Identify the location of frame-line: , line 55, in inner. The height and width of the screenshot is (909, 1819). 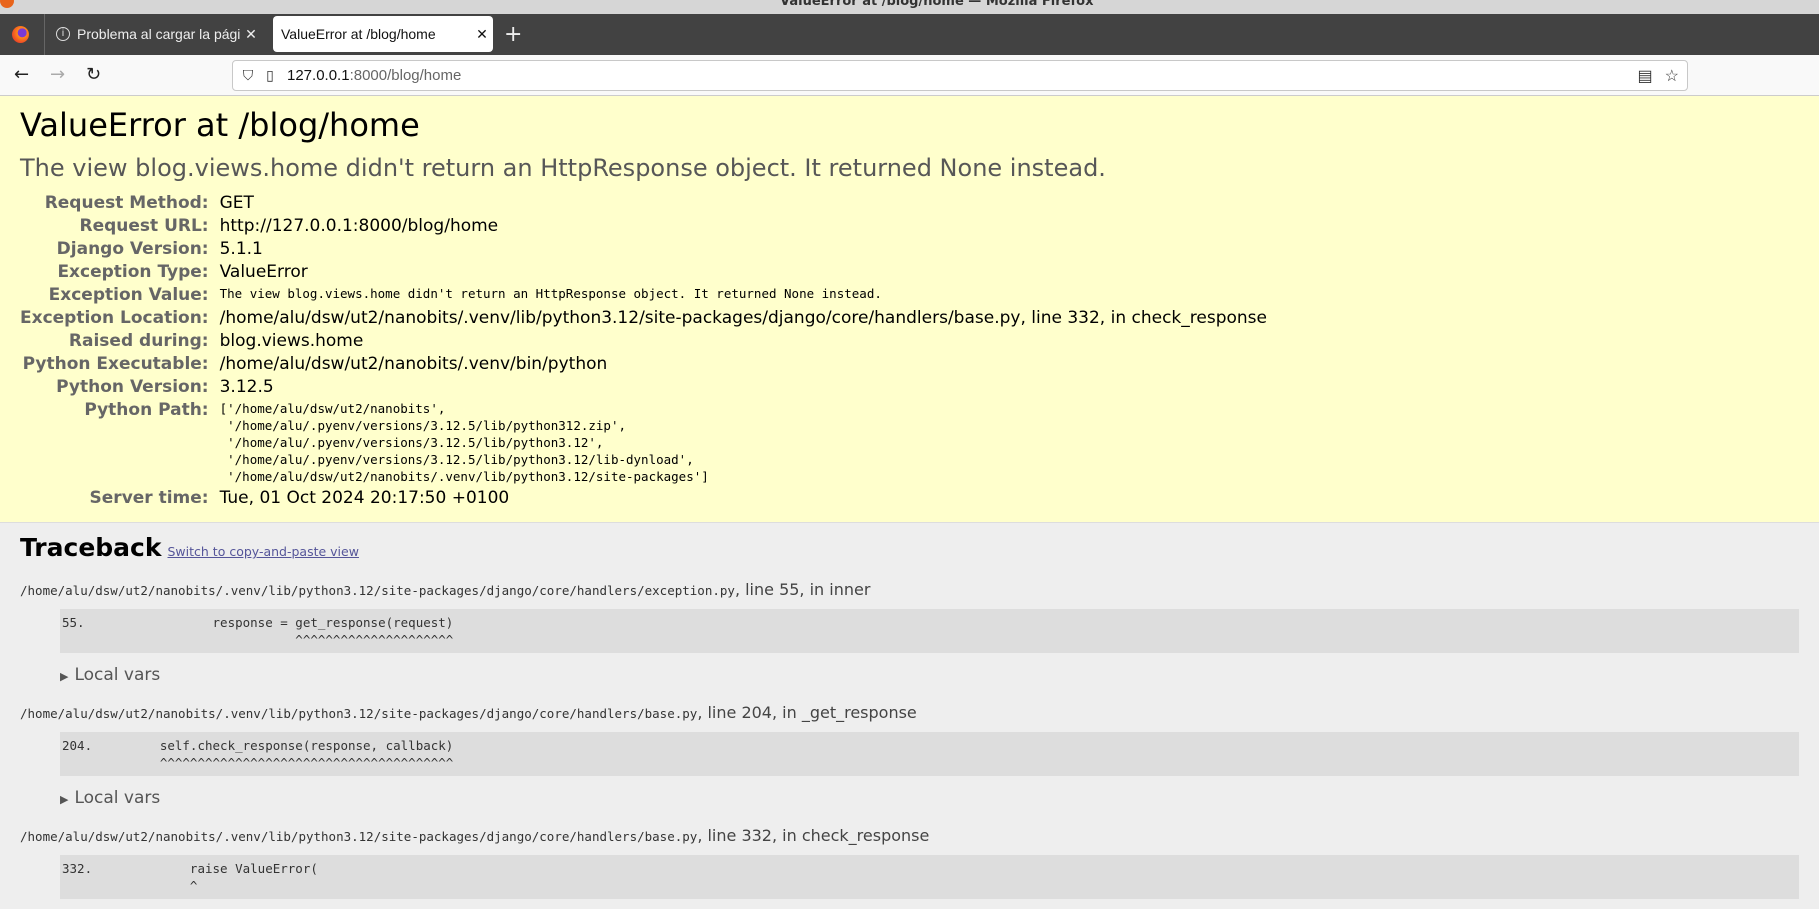
(802, 589).